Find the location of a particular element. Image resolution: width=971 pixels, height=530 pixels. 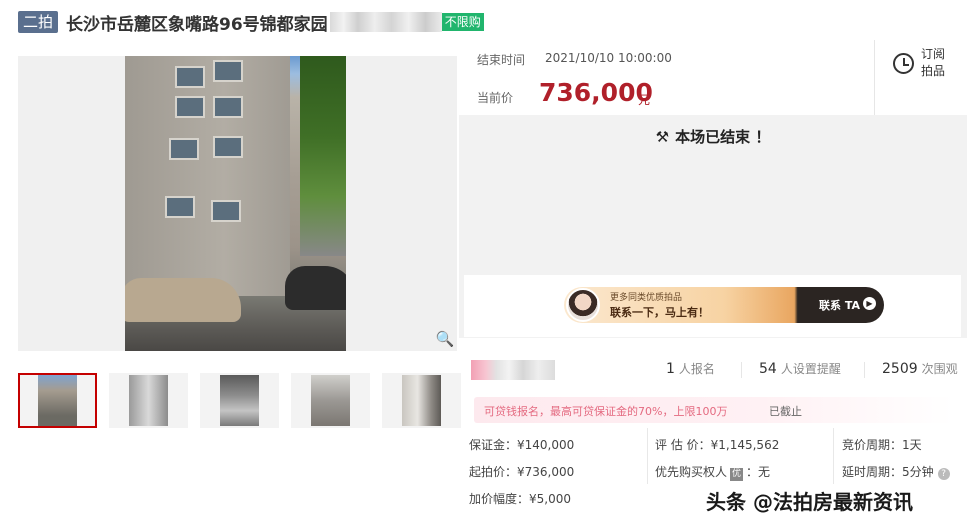

bidding-cycle: 竞价周期：1天 is located at coordinates (882, 445).